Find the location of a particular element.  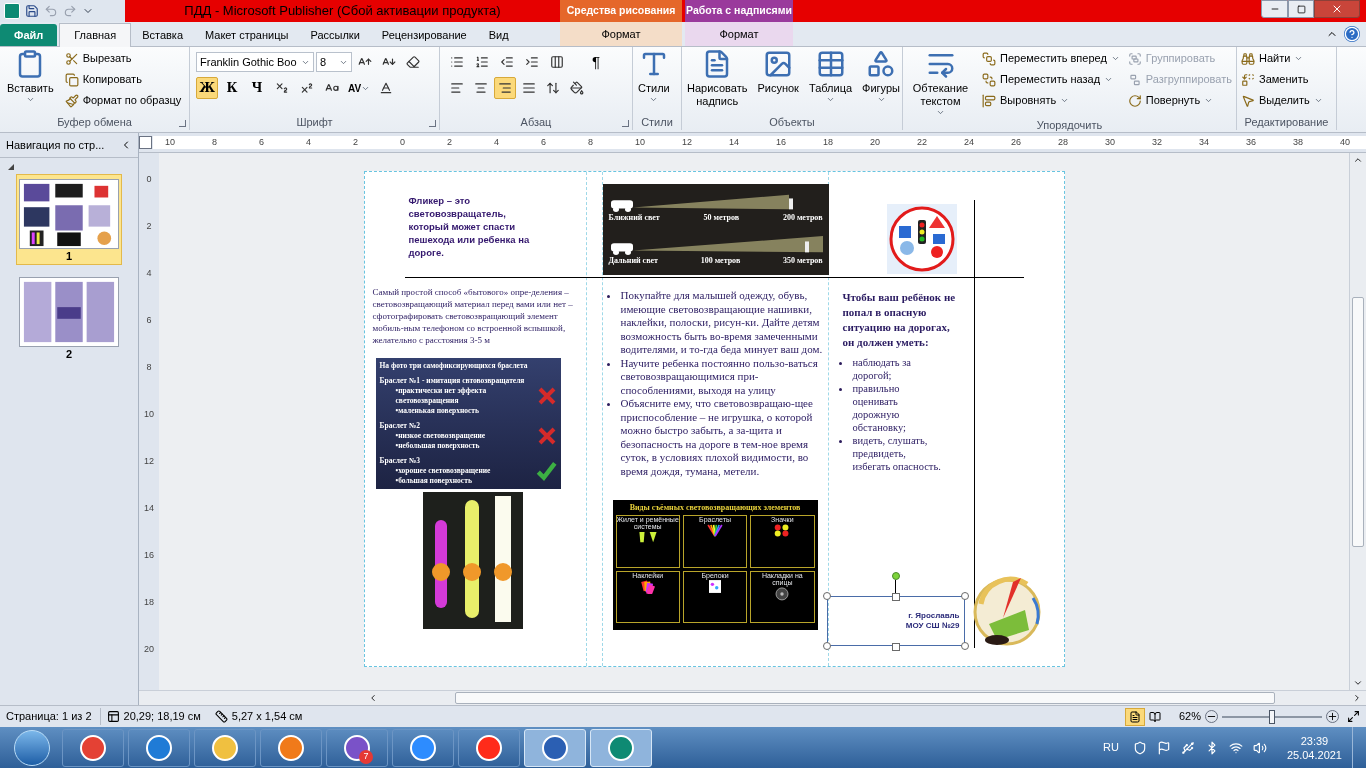

single-page-icon is located at coordinates (1134, 716).